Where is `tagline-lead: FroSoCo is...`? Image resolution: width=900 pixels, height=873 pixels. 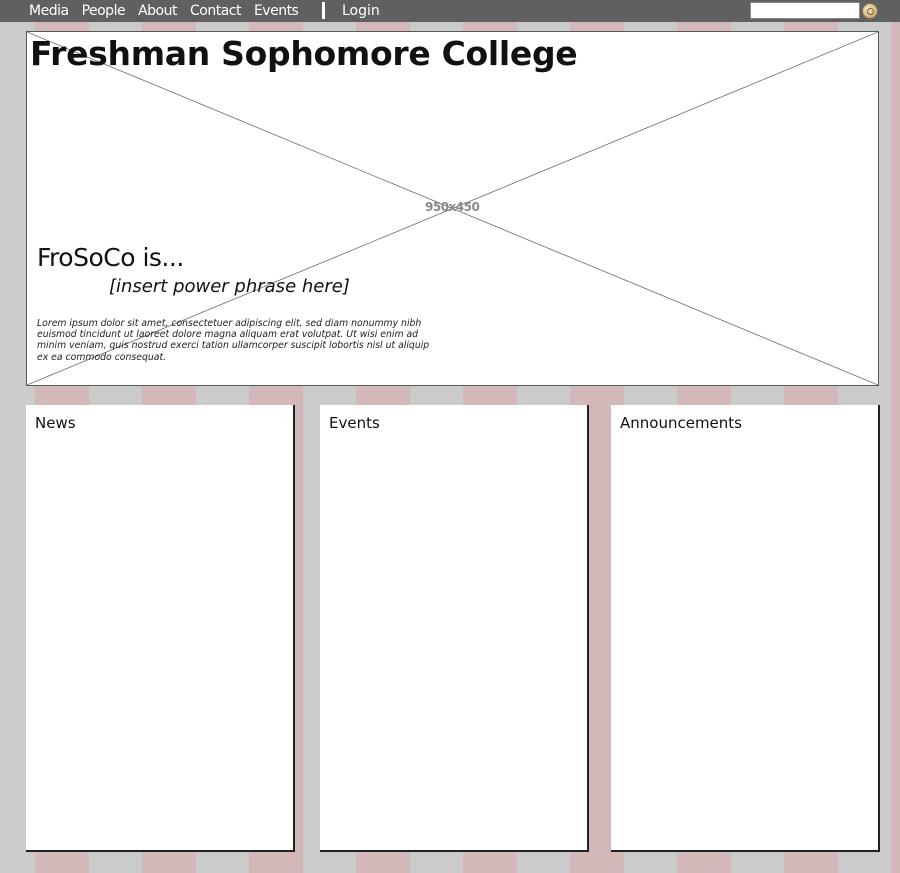
tagline-lead: FroSoCo is... is located at coordinates (110, 257).